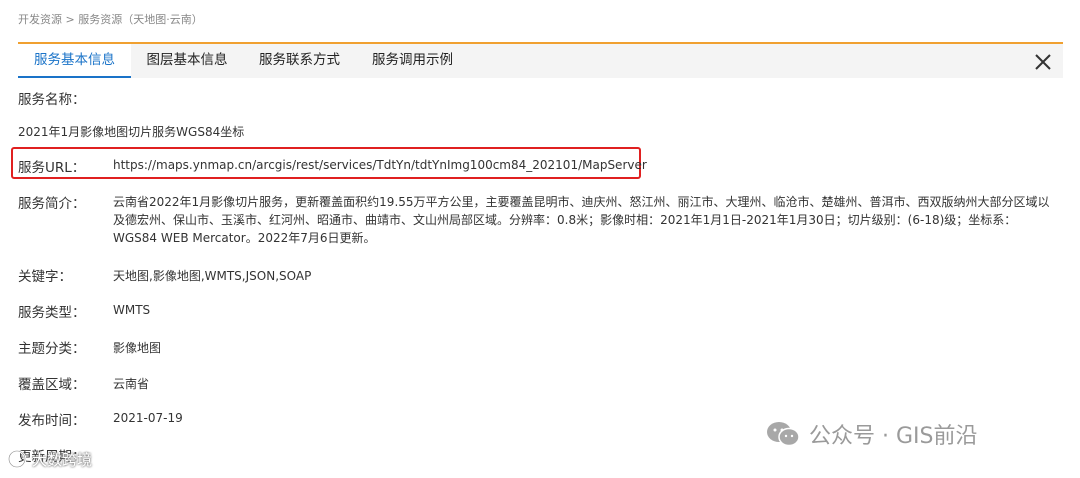 This screenshot has width=1080, height=478. What do you see at coordinates (783, 434) in the screenshot?
I see `wechat-icon` at bounding box center [783, 434].